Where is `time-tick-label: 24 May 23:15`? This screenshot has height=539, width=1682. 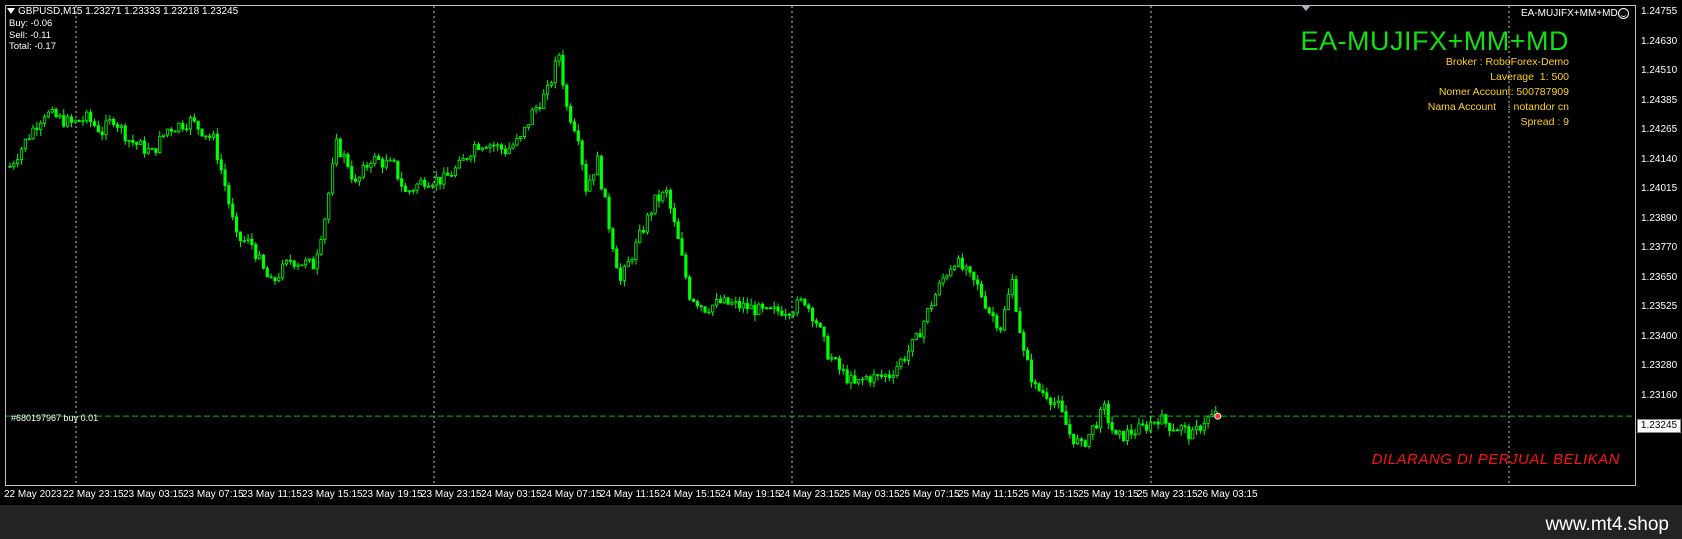
time-tick-label: 24 May 23:15 is located at coordinates (809, 494).